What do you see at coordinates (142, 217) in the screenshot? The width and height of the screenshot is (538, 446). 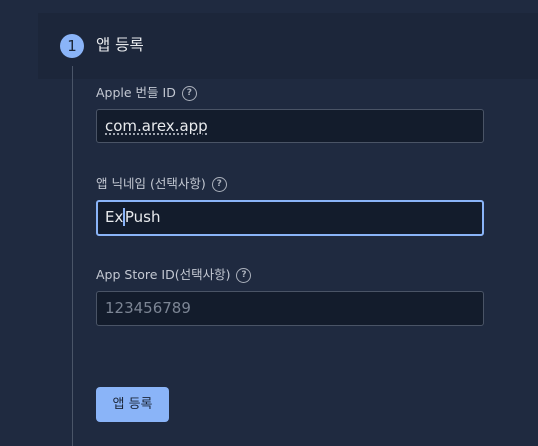 I see `nickname-value-after-caret: Push` at bounding box center [142, 217].